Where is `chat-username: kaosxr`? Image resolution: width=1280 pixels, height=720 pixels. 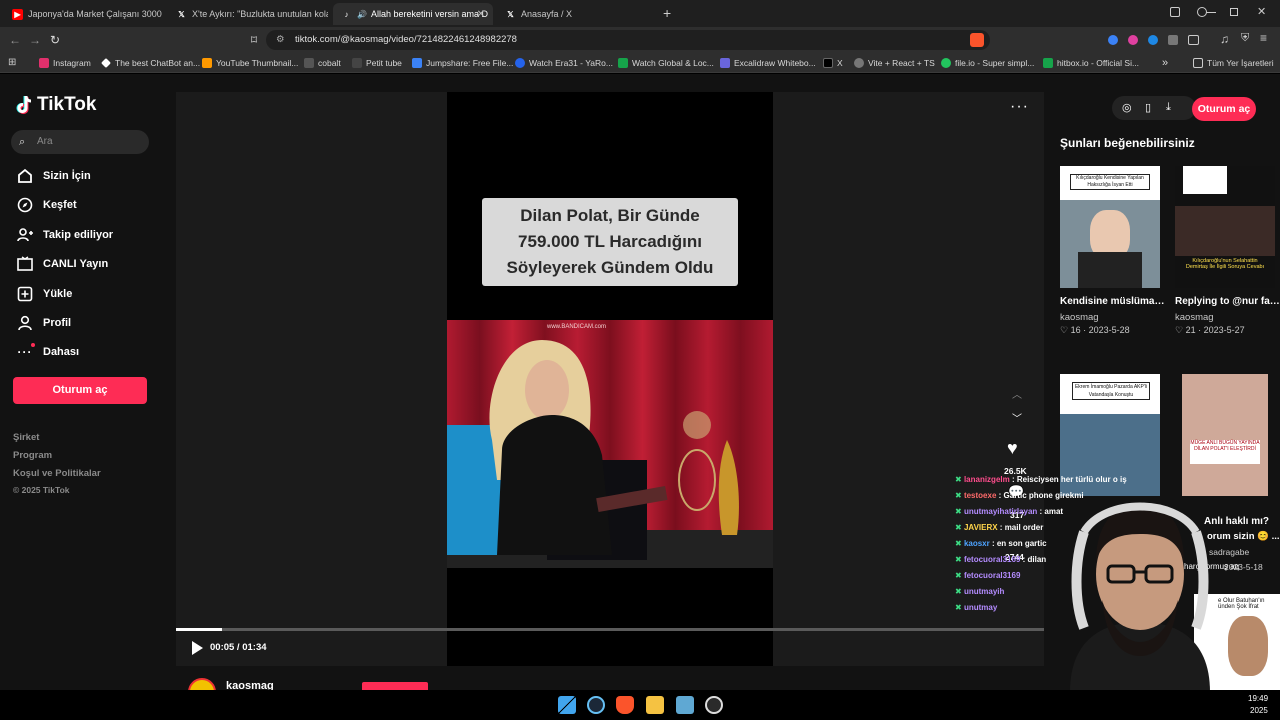 chat-username: kaosxr is located at coordinates (976, 543).